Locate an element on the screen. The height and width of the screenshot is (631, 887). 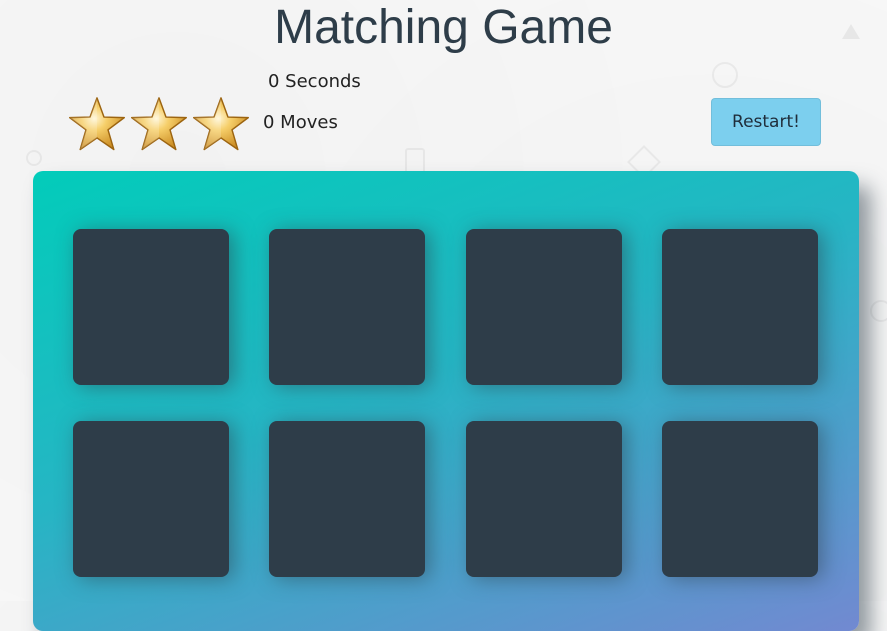
timer-text: 0 Seconds is located at coordinates (314, 81).